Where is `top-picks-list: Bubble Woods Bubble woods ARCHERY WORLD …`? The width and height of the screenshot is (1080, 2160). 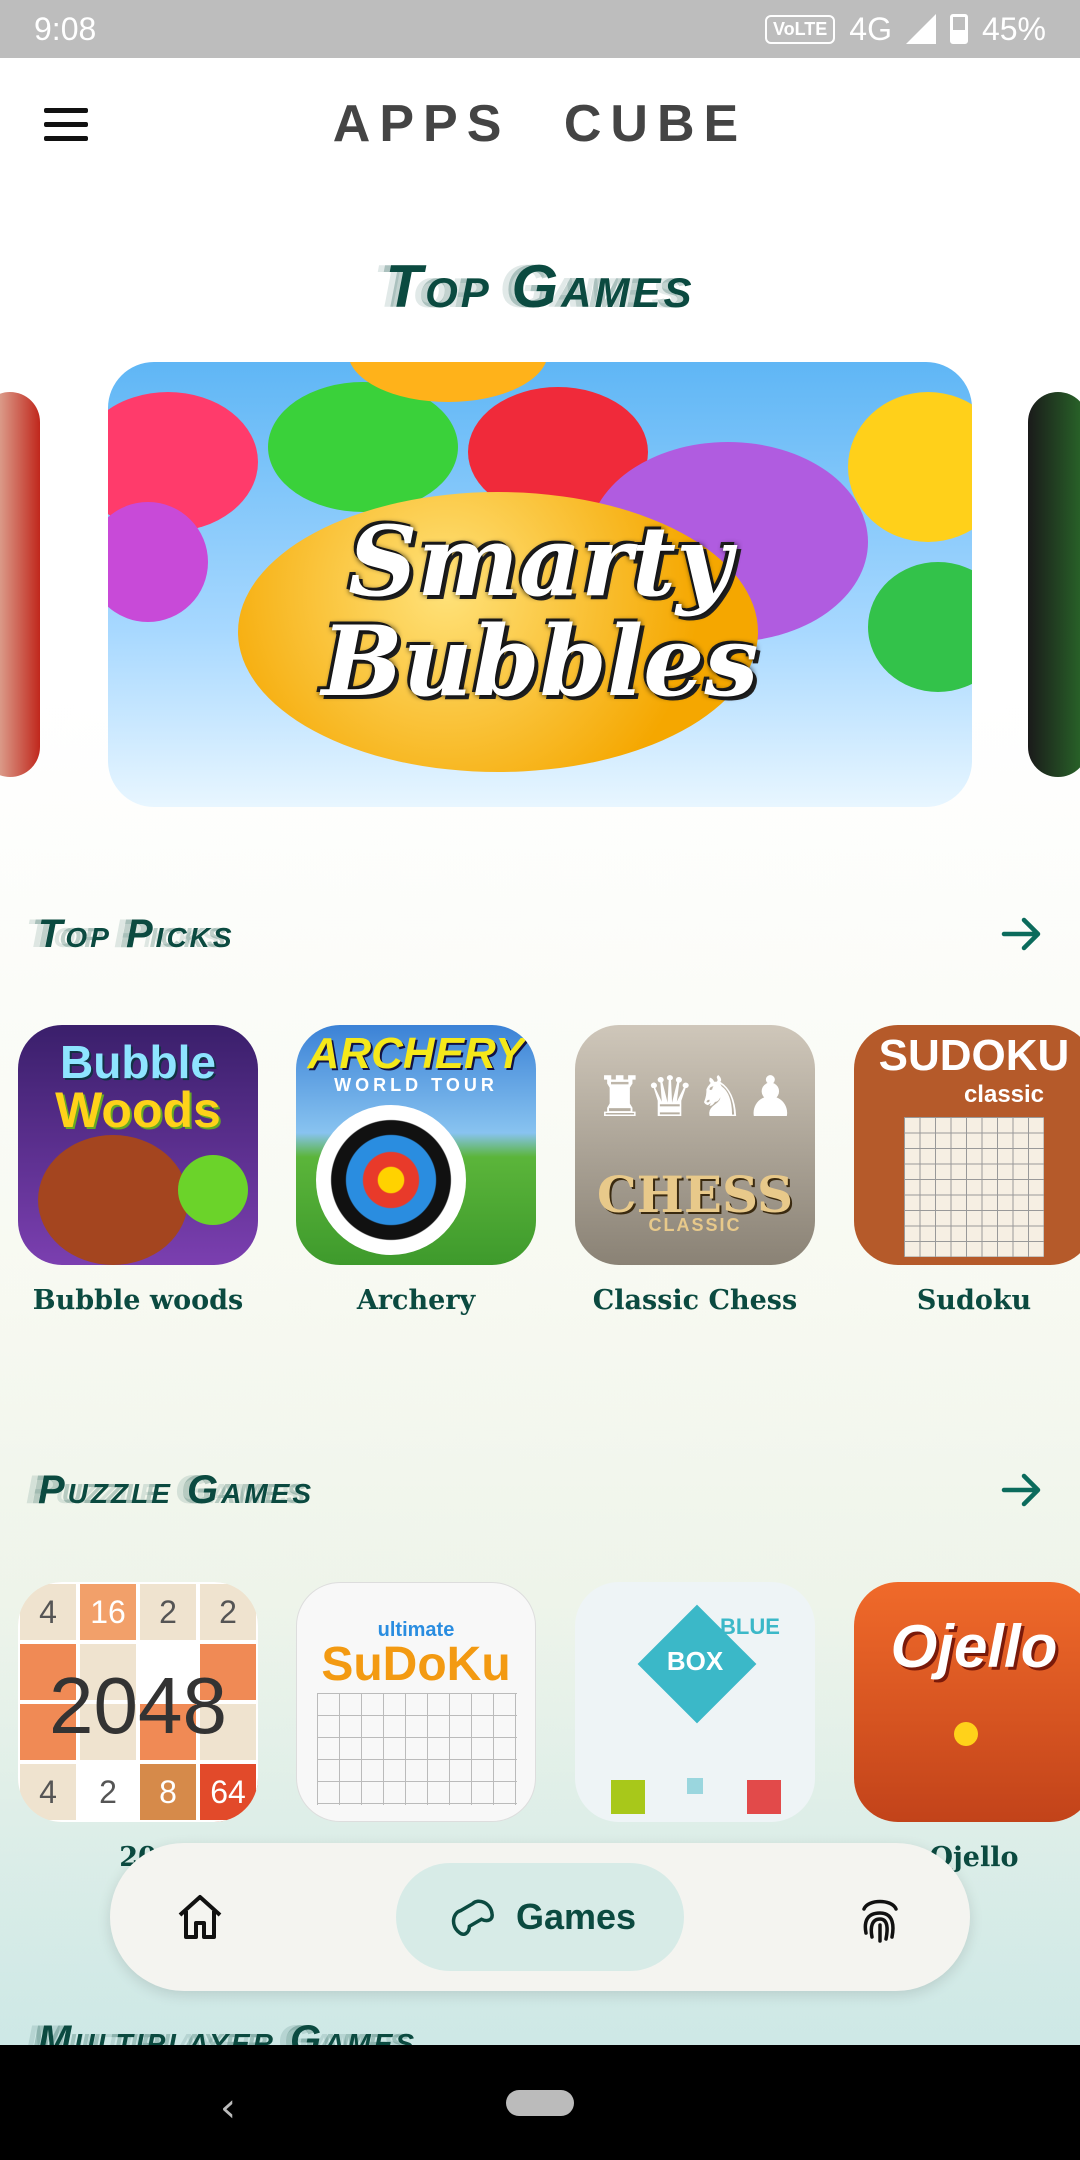
top-picks-list: Bubble Woods Bubble woods ARCHERY WORLD … is located at coordinates (540, 1170).